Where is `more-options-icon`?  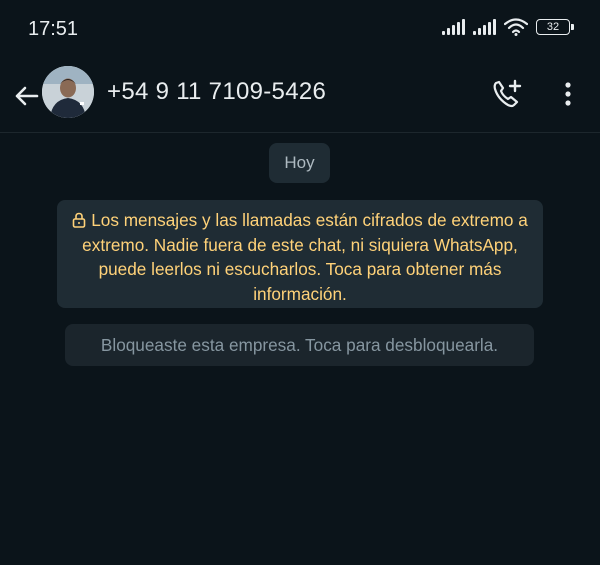 more-options-icon is located at coordinates (568, 94).